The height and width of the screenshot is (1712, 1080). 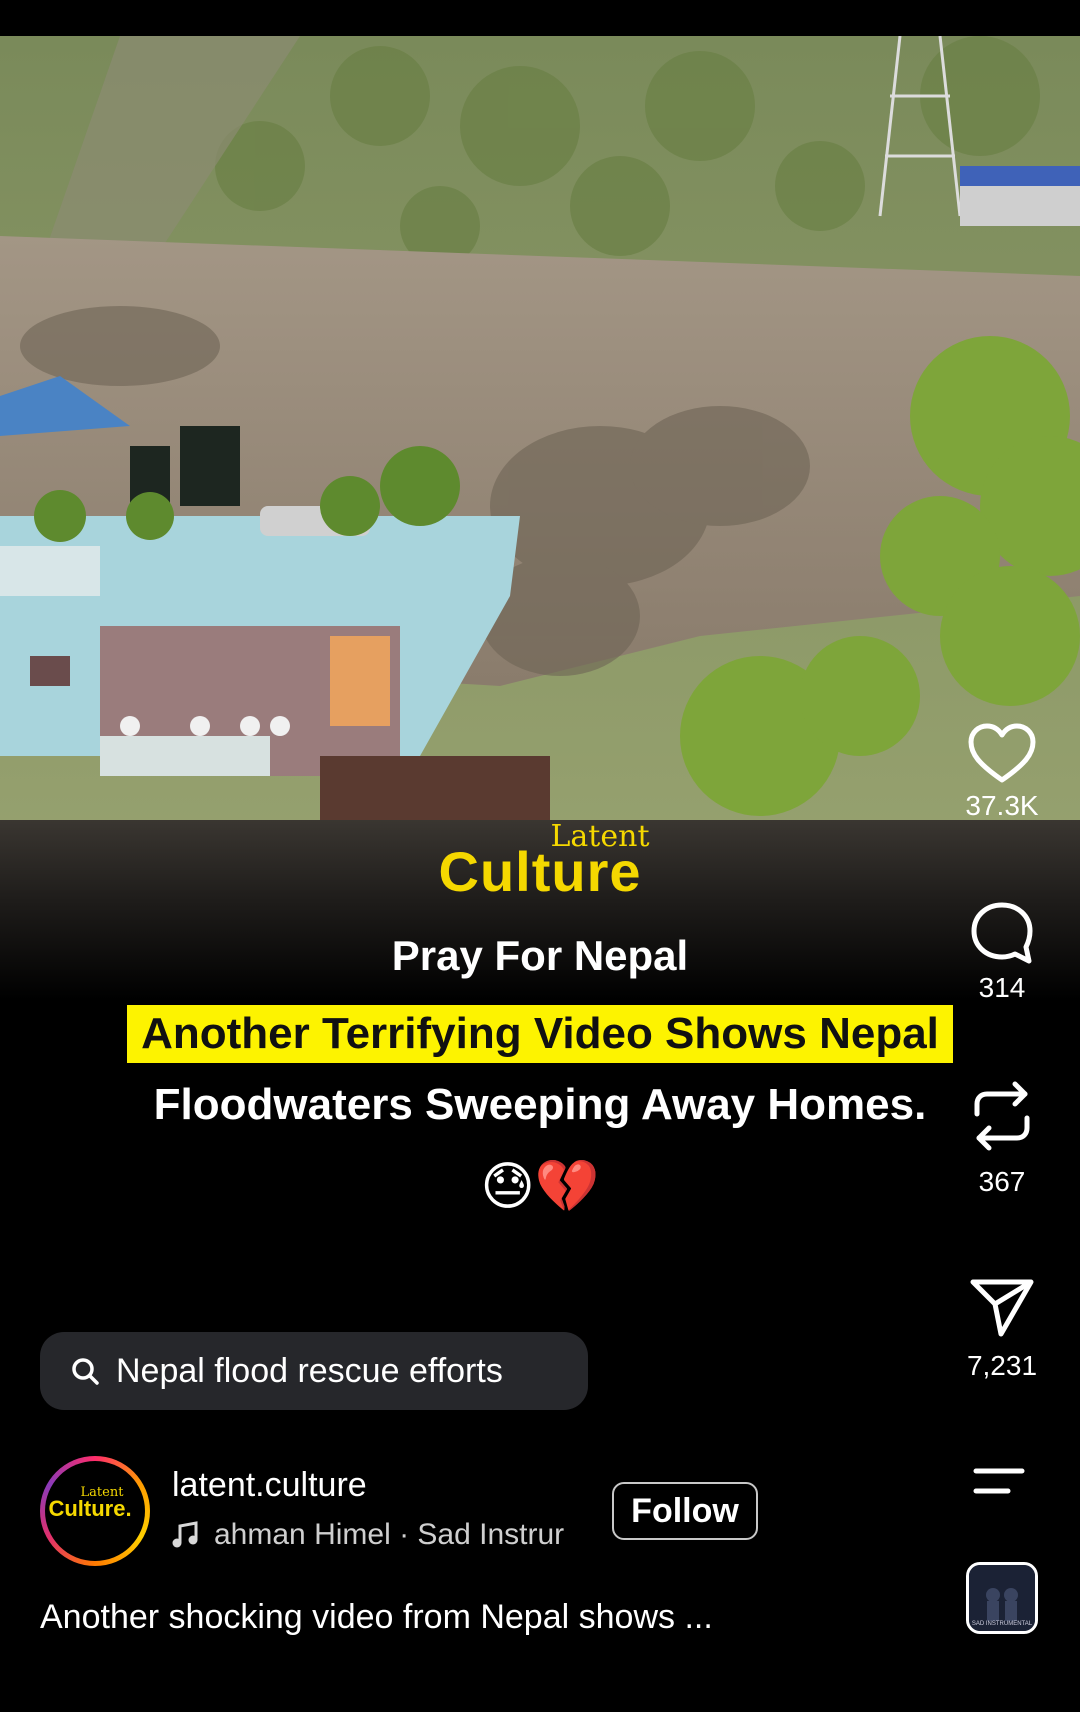 What do you see at coordinates (540, 871) in the screenshot?
I see `brand-logo-big: Culture` at bounding box center [540, 871].